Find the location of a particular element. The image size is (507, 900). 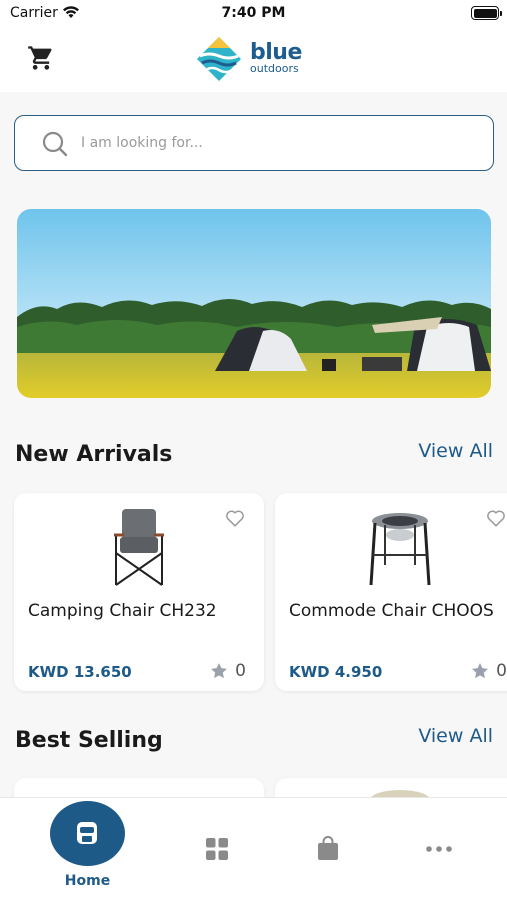

shopping-bag-icon is located at coordinates (328, 848).